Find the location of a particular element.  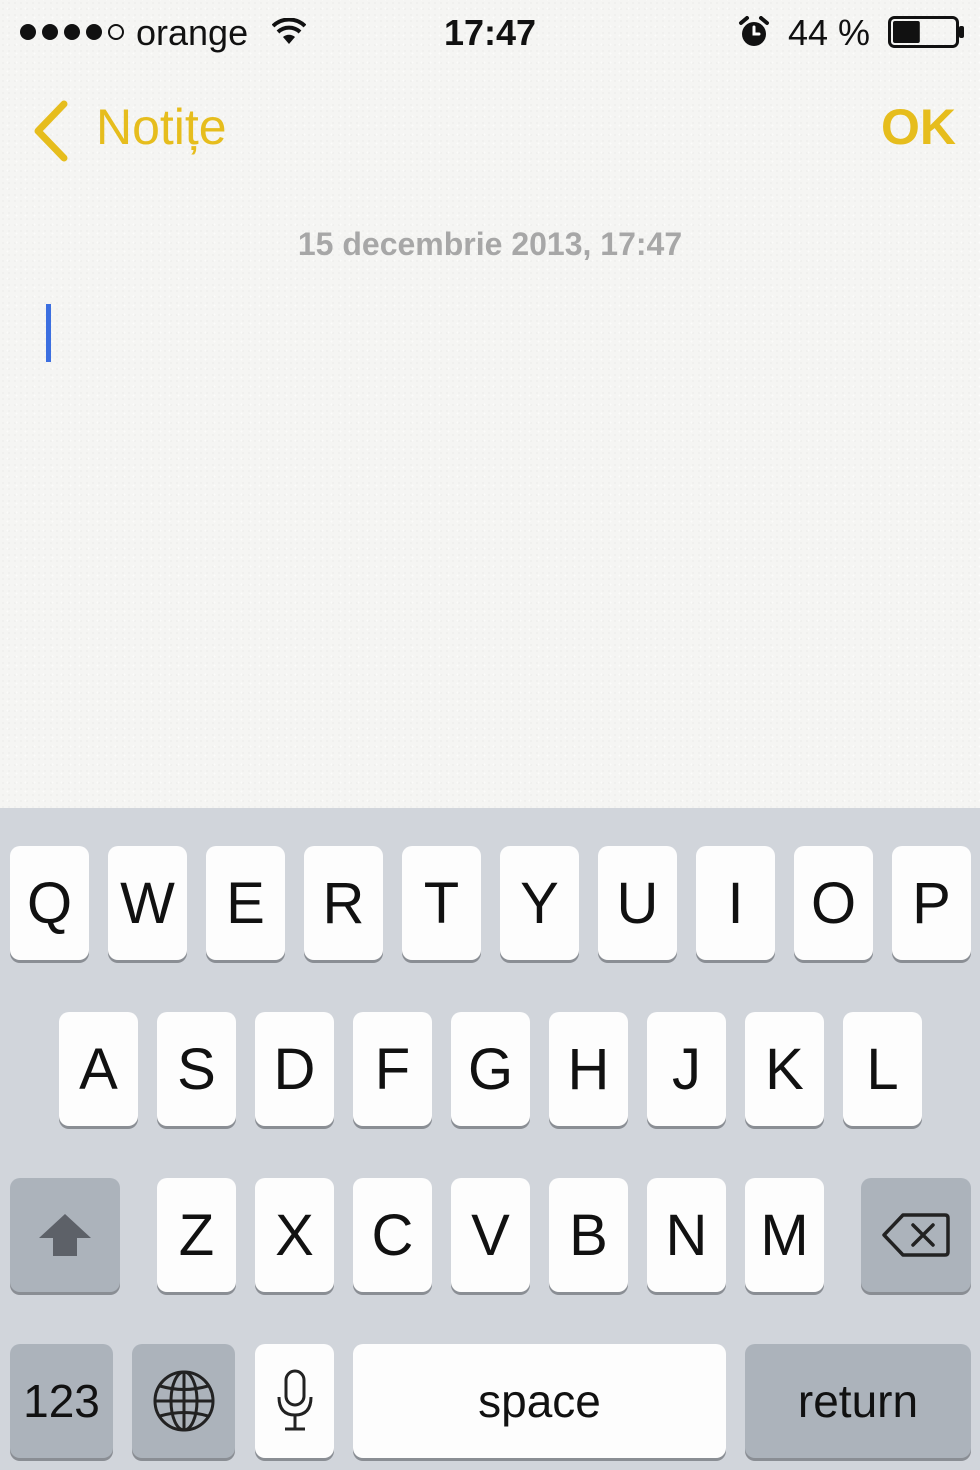

key-u: U is located at coordinates (637, 903).